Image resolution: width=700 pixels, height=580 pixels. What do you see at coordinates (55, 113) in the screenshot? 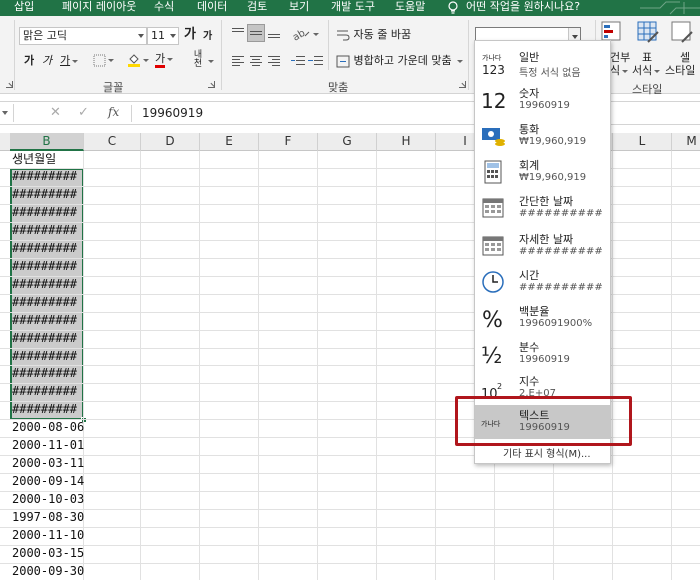
I see `cancel-entry-icon: ✕` at bounding box center [55, 113].